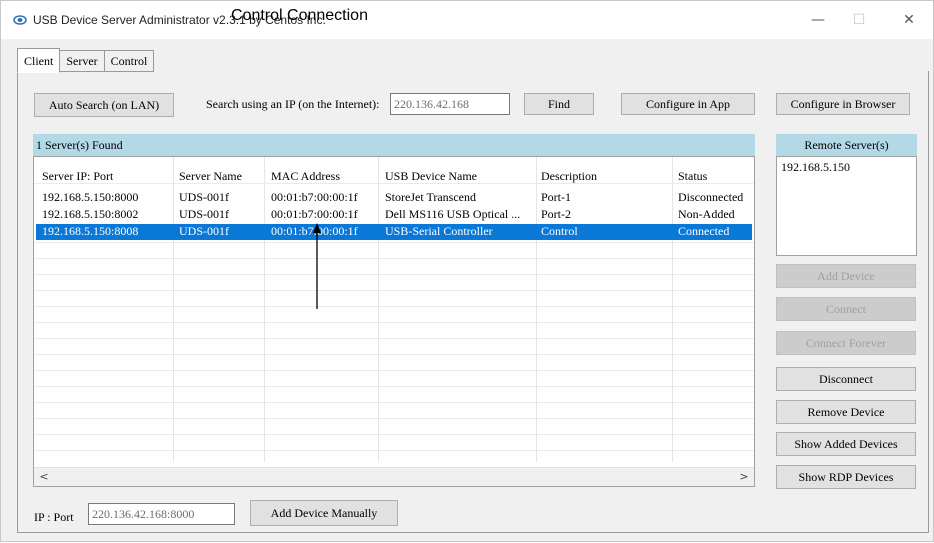 The width and height of the screenshot is (934, 543). Describe the element at coordinates (846, 206) in the screenshot. I see `remote-server-list: 192.168.5.150` at that location.